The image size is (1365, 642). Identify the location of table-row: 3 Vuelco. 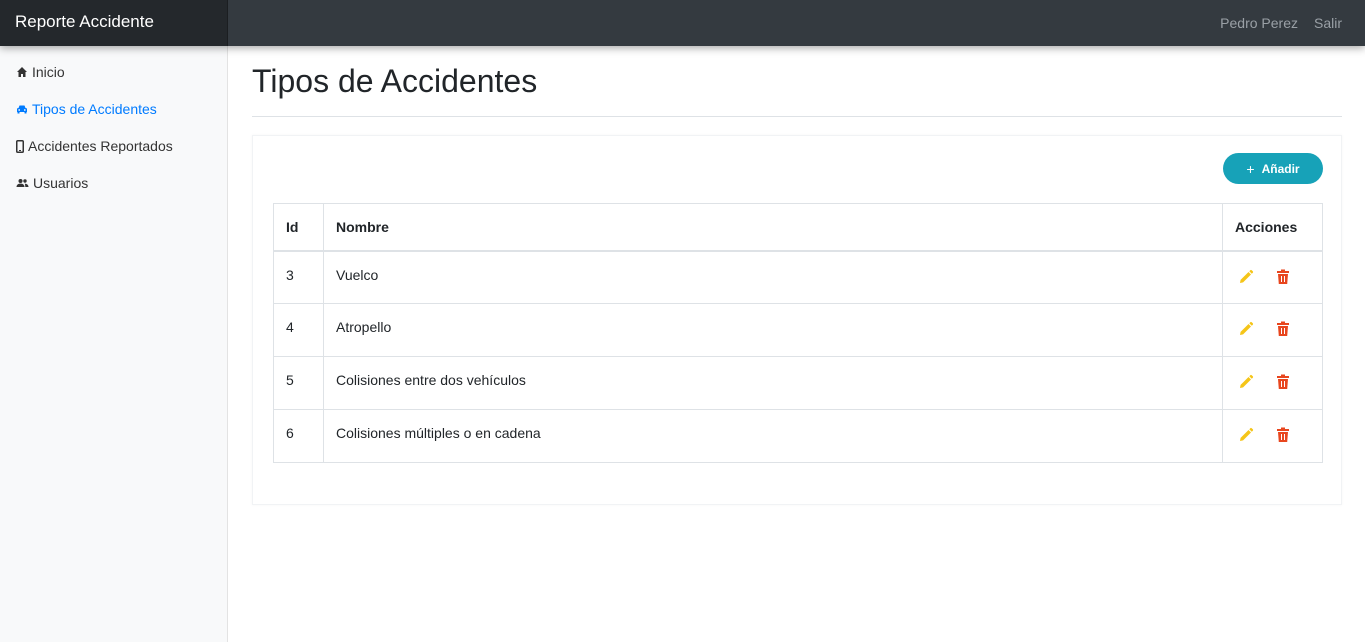
(798, 277).